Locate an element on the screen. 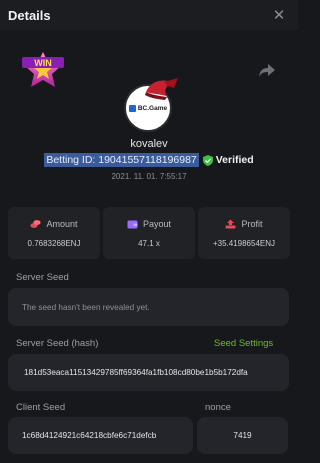 The height and width of the screenshot is (463, 320). wallet-icon is located at coordinates (132, 224).